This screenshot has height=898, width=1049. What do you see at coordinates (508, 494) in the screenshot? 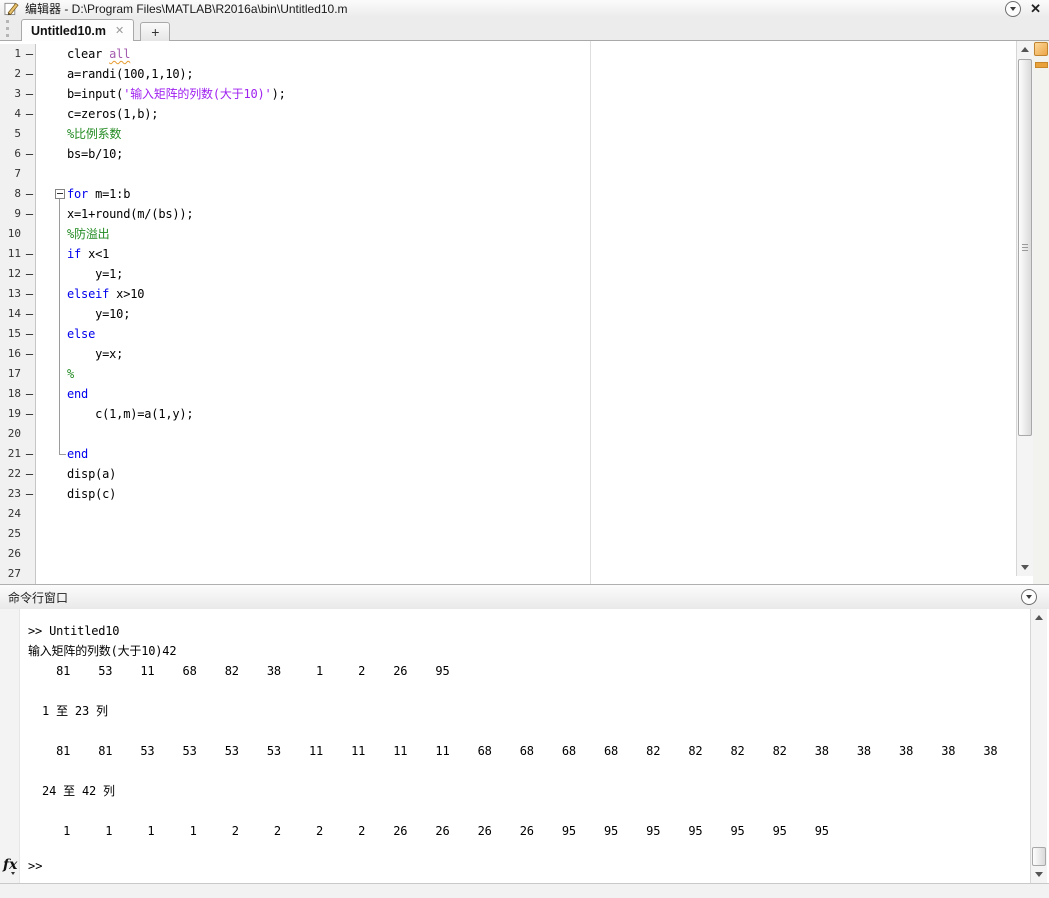
I see `code-line-23: 23– disp(c)` at bounding box center [508, 494].